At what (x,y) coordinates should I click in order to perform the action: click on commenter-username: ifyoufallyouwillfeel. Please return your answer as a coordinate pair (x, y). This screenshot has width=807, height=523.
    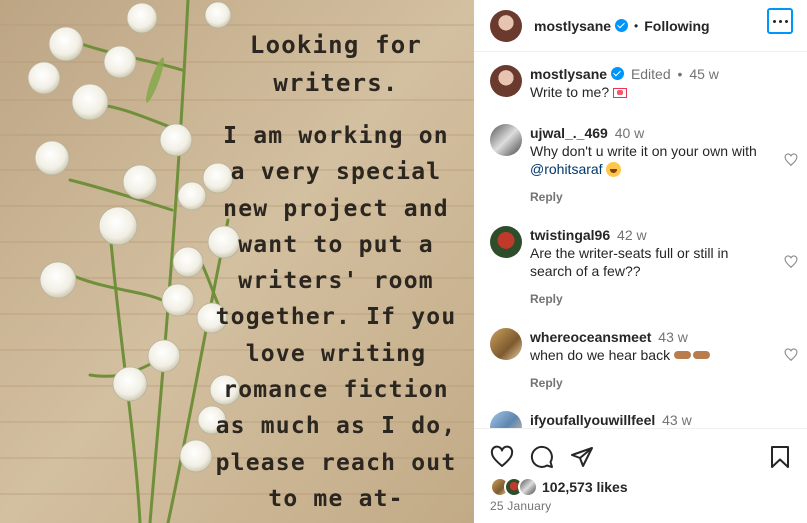
    Looking at the image, I should click on (592, 420).